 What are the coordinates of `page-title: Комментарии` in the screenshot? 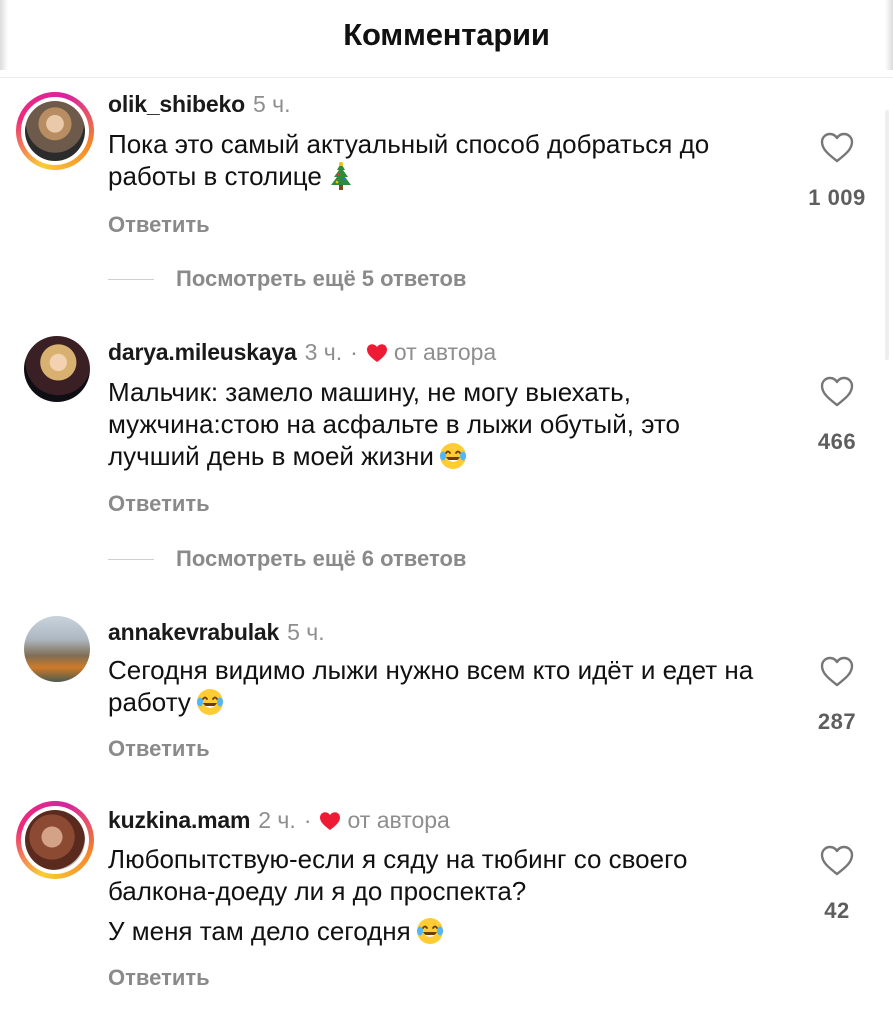 It's located at (446, 34).